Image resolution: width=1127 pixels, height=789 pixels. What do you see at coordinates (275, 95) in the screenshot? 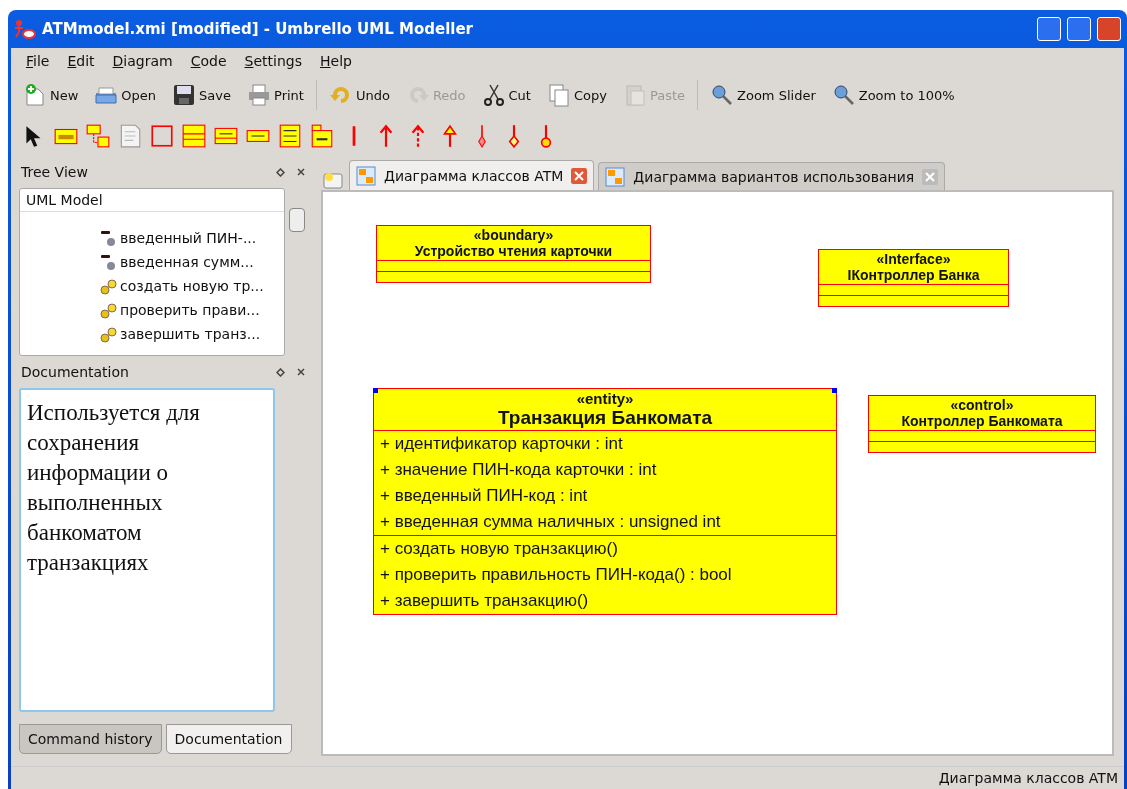
I see `toolbar-button: Print` at bounding box center [275, 95].